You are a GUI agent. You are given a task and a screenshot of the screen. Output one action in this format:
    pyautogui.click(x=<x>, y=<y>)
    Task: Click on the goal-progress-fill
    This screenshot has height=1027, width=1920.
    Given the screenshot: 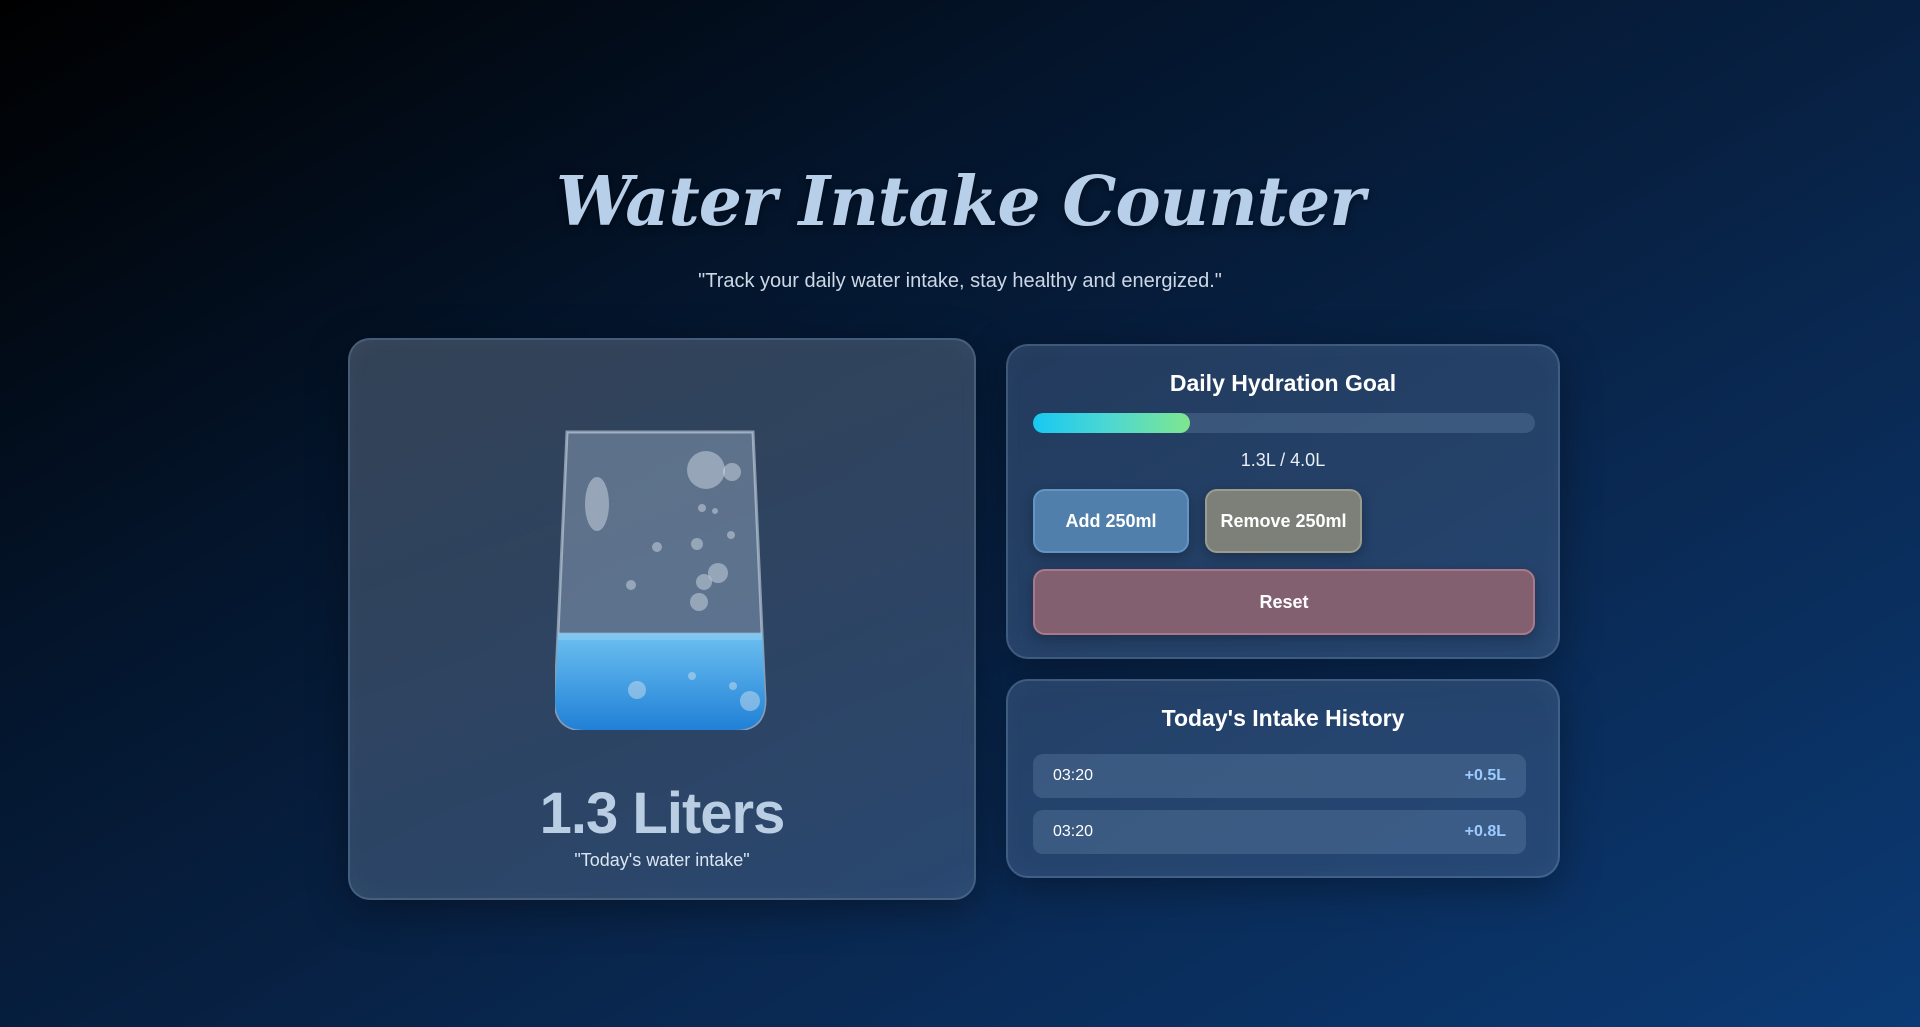 What is the action you would take?
    pyautogui.click(x=1111, y=423)
    